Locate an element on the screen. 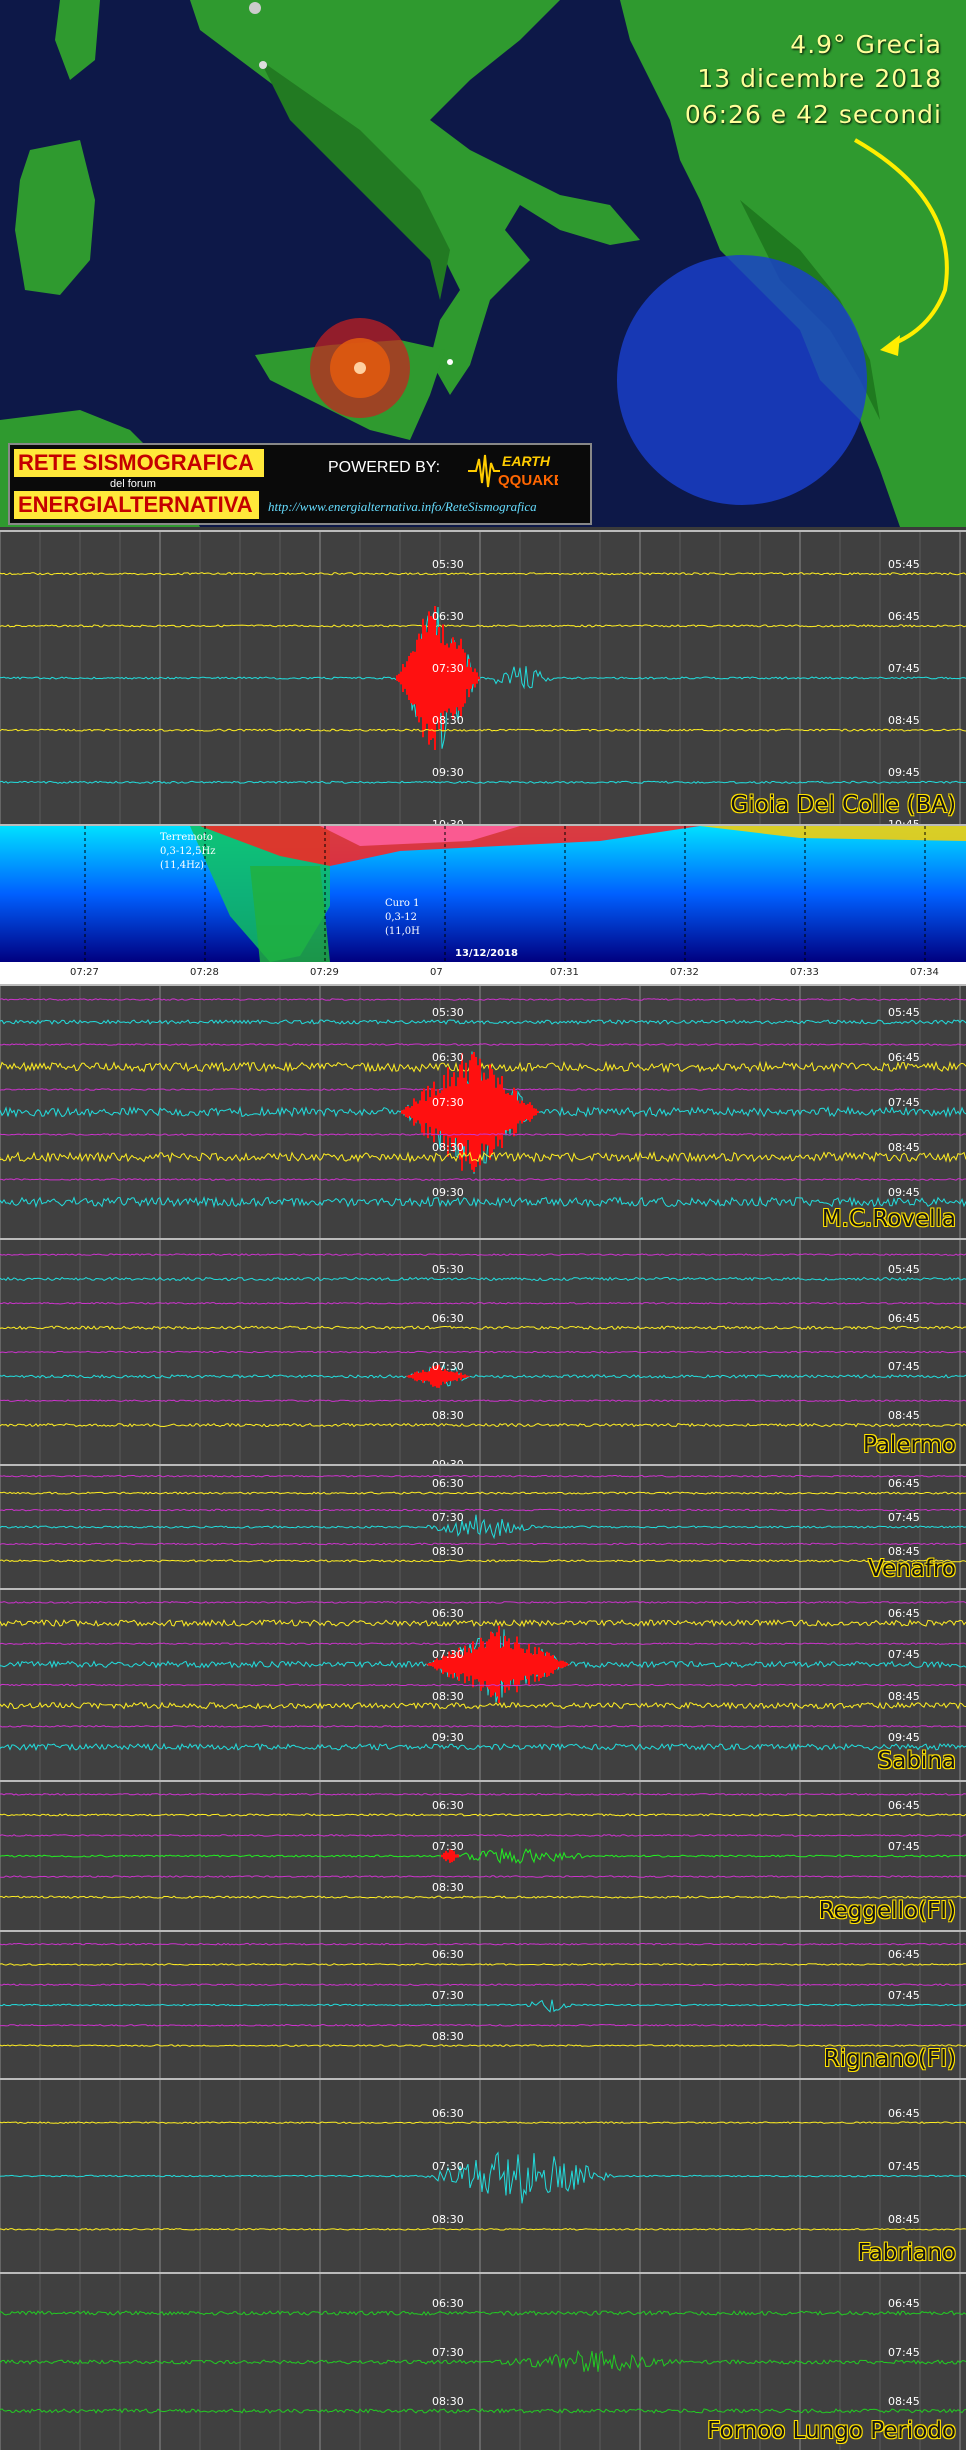 The image size is (966, 2450). seismogram-panel: 06:30 07:30 08:30 06:45 07:45 08:45 Fabriano is located at coordinates (483, 2175).